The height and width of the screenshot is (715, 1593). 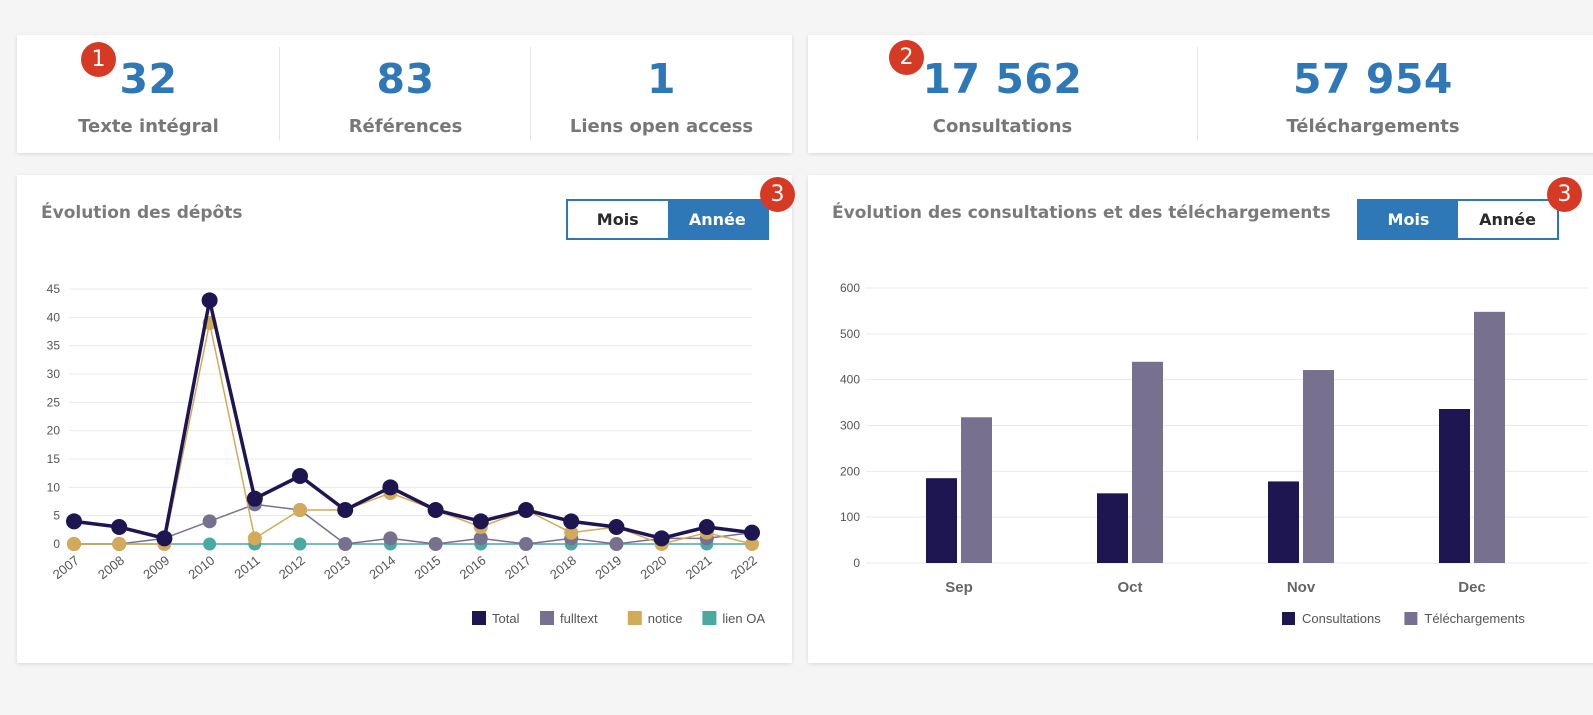 What do you see at coordinates (427, 568) in the screenshot?
I see `x-tick-label: 2015` at bounding box center [427, 568].